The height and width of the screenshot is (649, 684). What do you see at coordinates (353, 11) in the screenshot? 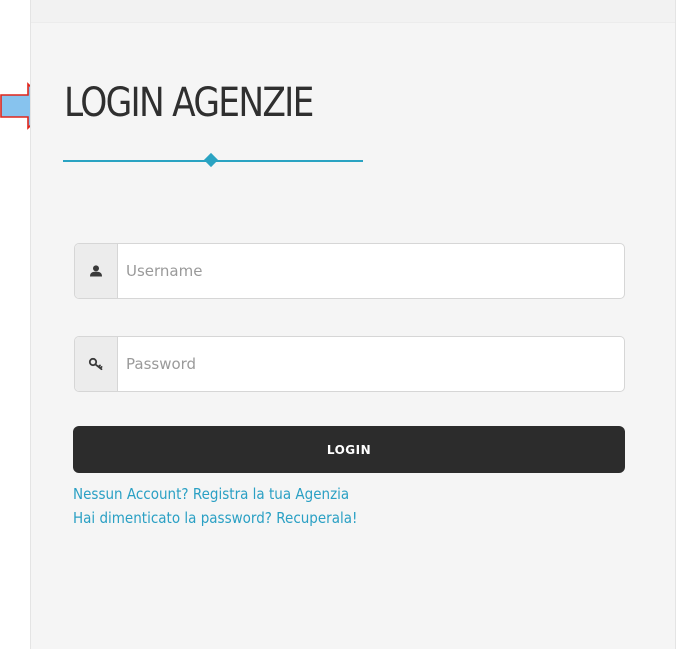
I see `panel-top-strip` at bounding box center [353, 11].